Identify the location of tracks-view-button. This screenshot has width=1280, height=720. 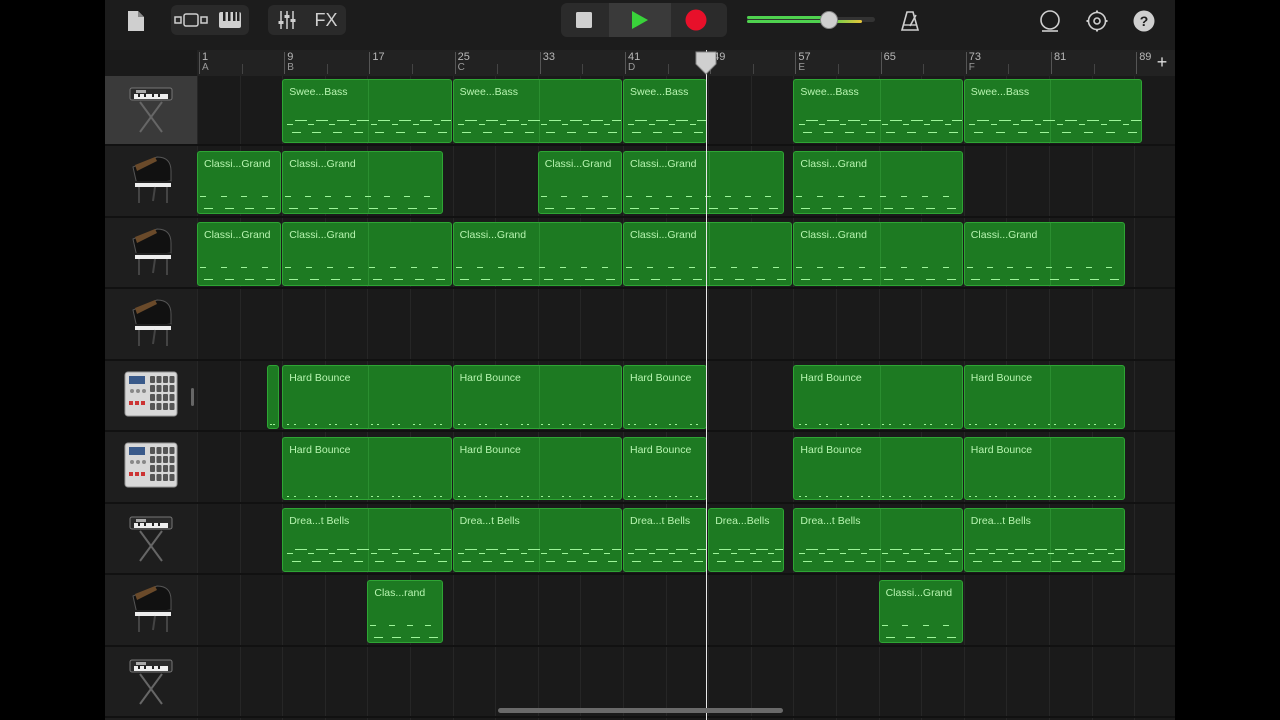
(191, 20).